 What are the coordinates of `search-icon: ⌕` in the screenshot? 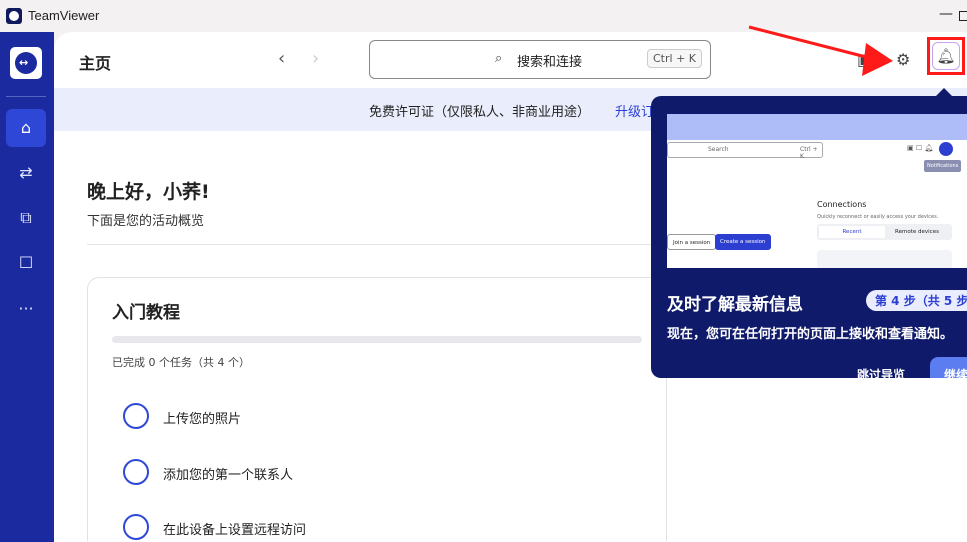 It's located at (499, 58).